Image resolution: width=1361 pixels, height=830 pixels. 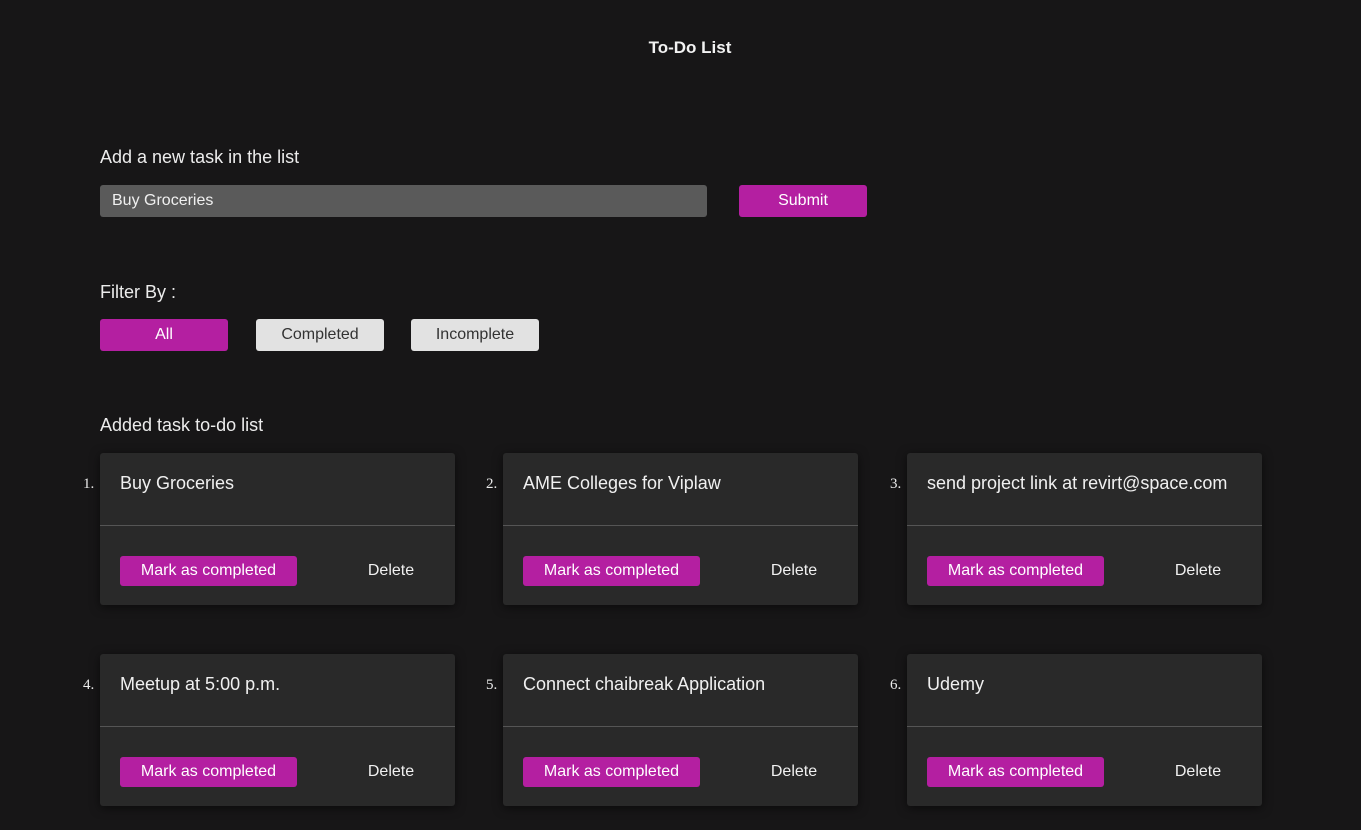 I want to click on task-list-label: Added task to-do list, so click(x=182, y=425).